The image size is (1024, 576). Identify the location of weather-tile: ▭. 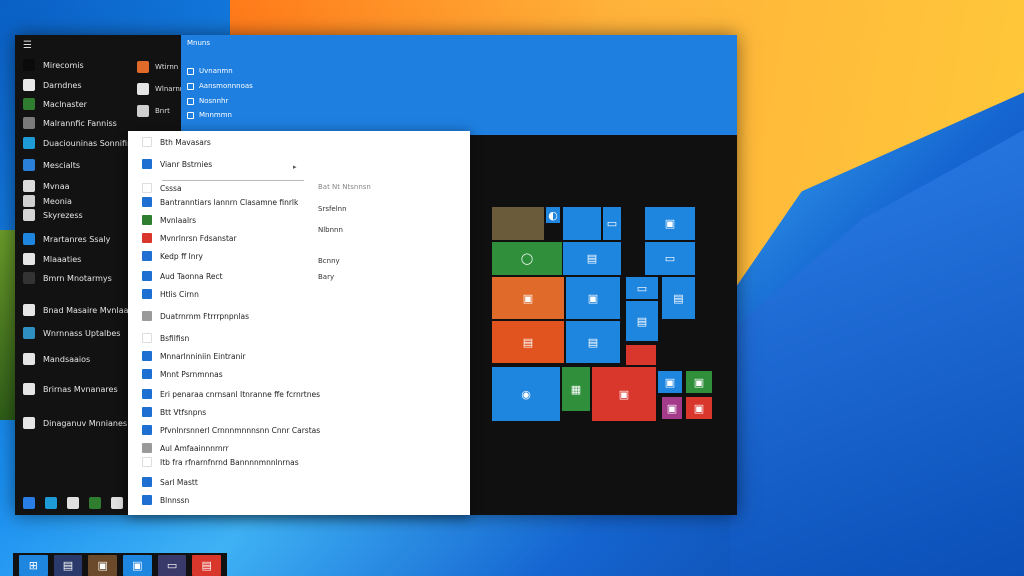
(670, 258).